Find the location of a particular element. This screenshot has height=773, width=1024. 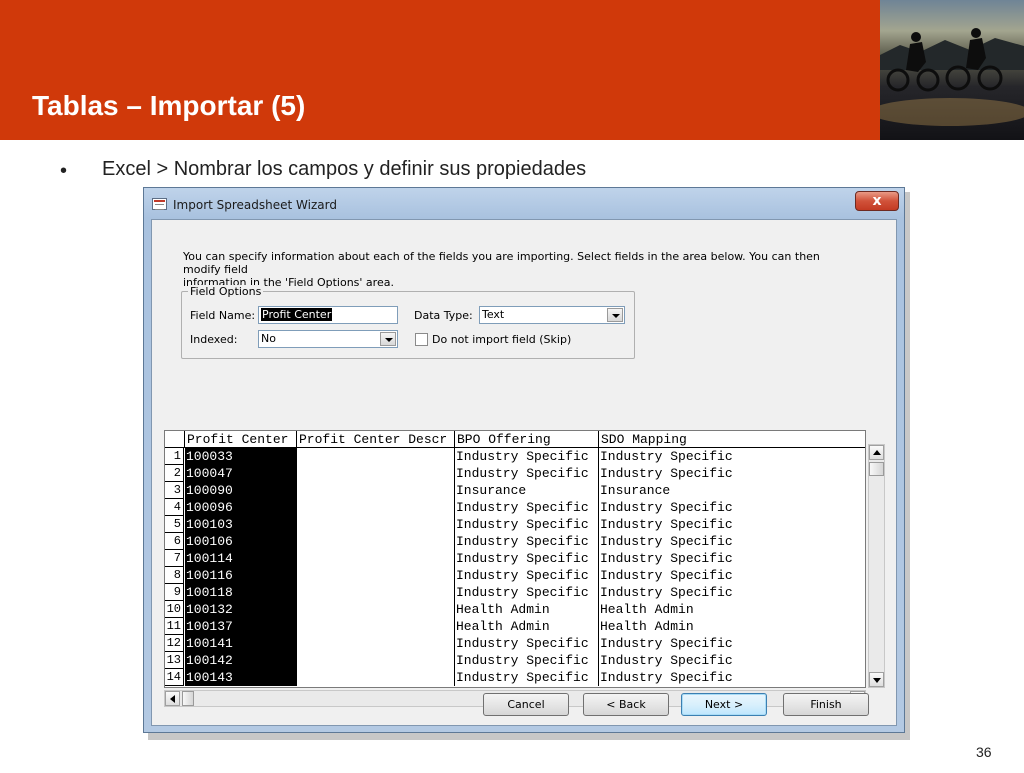

data-type-select: Text is located at coordinates (552, 315).